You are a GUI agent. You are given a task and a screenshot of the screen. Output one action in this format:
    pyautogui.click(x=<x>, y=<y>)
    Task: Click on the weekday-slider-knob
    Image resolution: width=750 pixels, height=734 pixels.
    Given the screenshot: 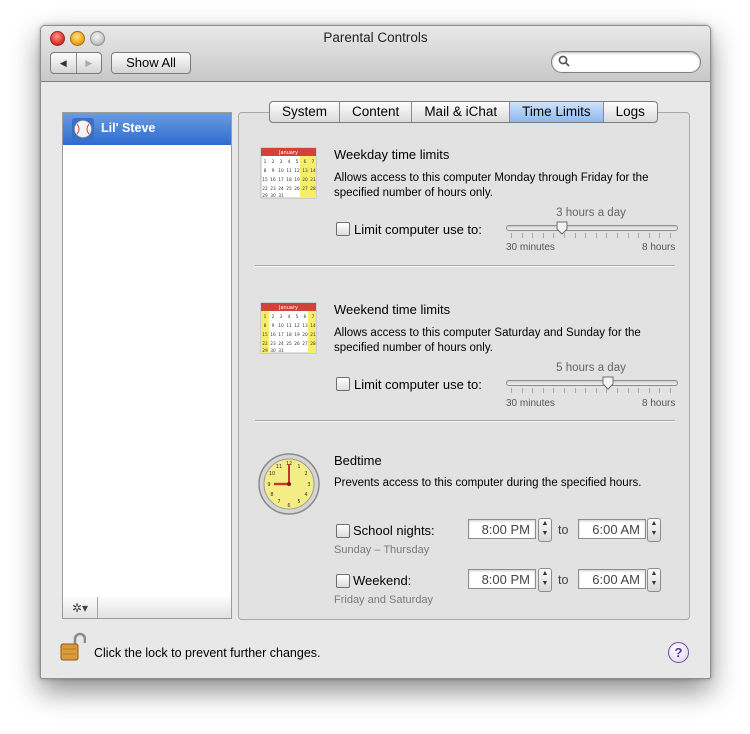 What is the action you would take?
    pyautogui.click(x=562, y=228)
    